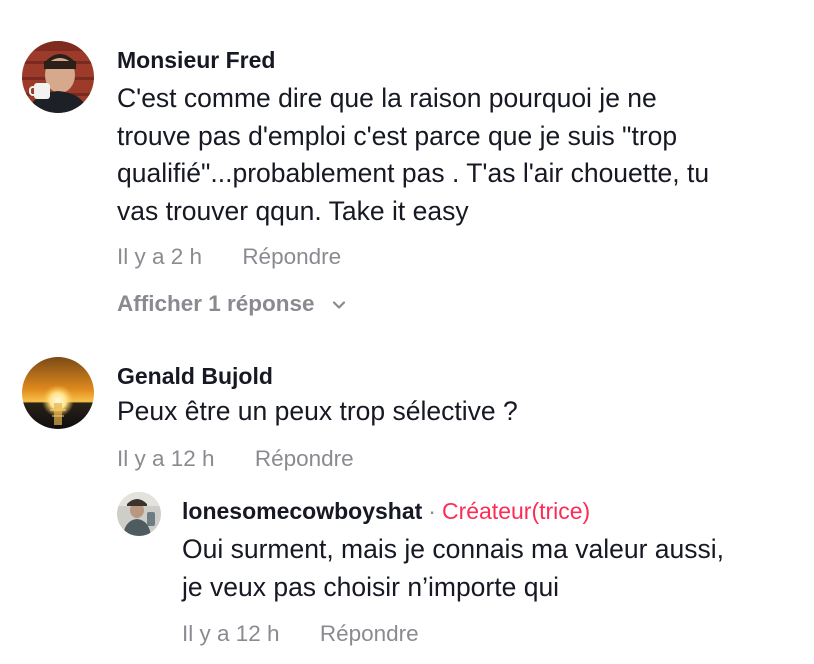  Describe the element at coordinates (516, 511) in the screenshot. I see `creator-badge: Créateur(trice)` at that location.